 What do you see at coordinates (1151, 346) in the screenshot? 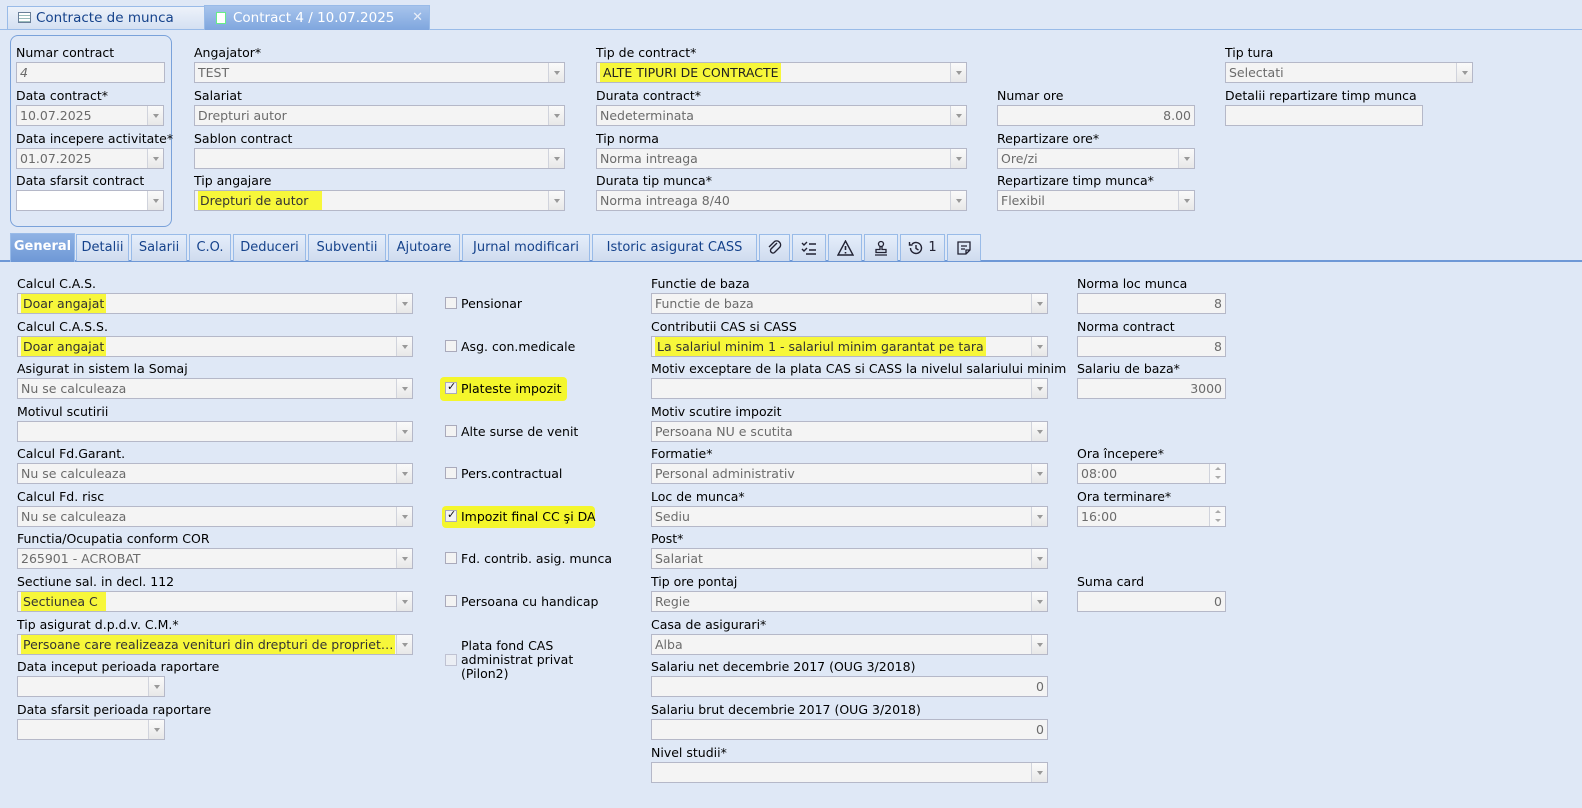
I see `norma-contract-field: 8` at bounding box center [1151, 346].